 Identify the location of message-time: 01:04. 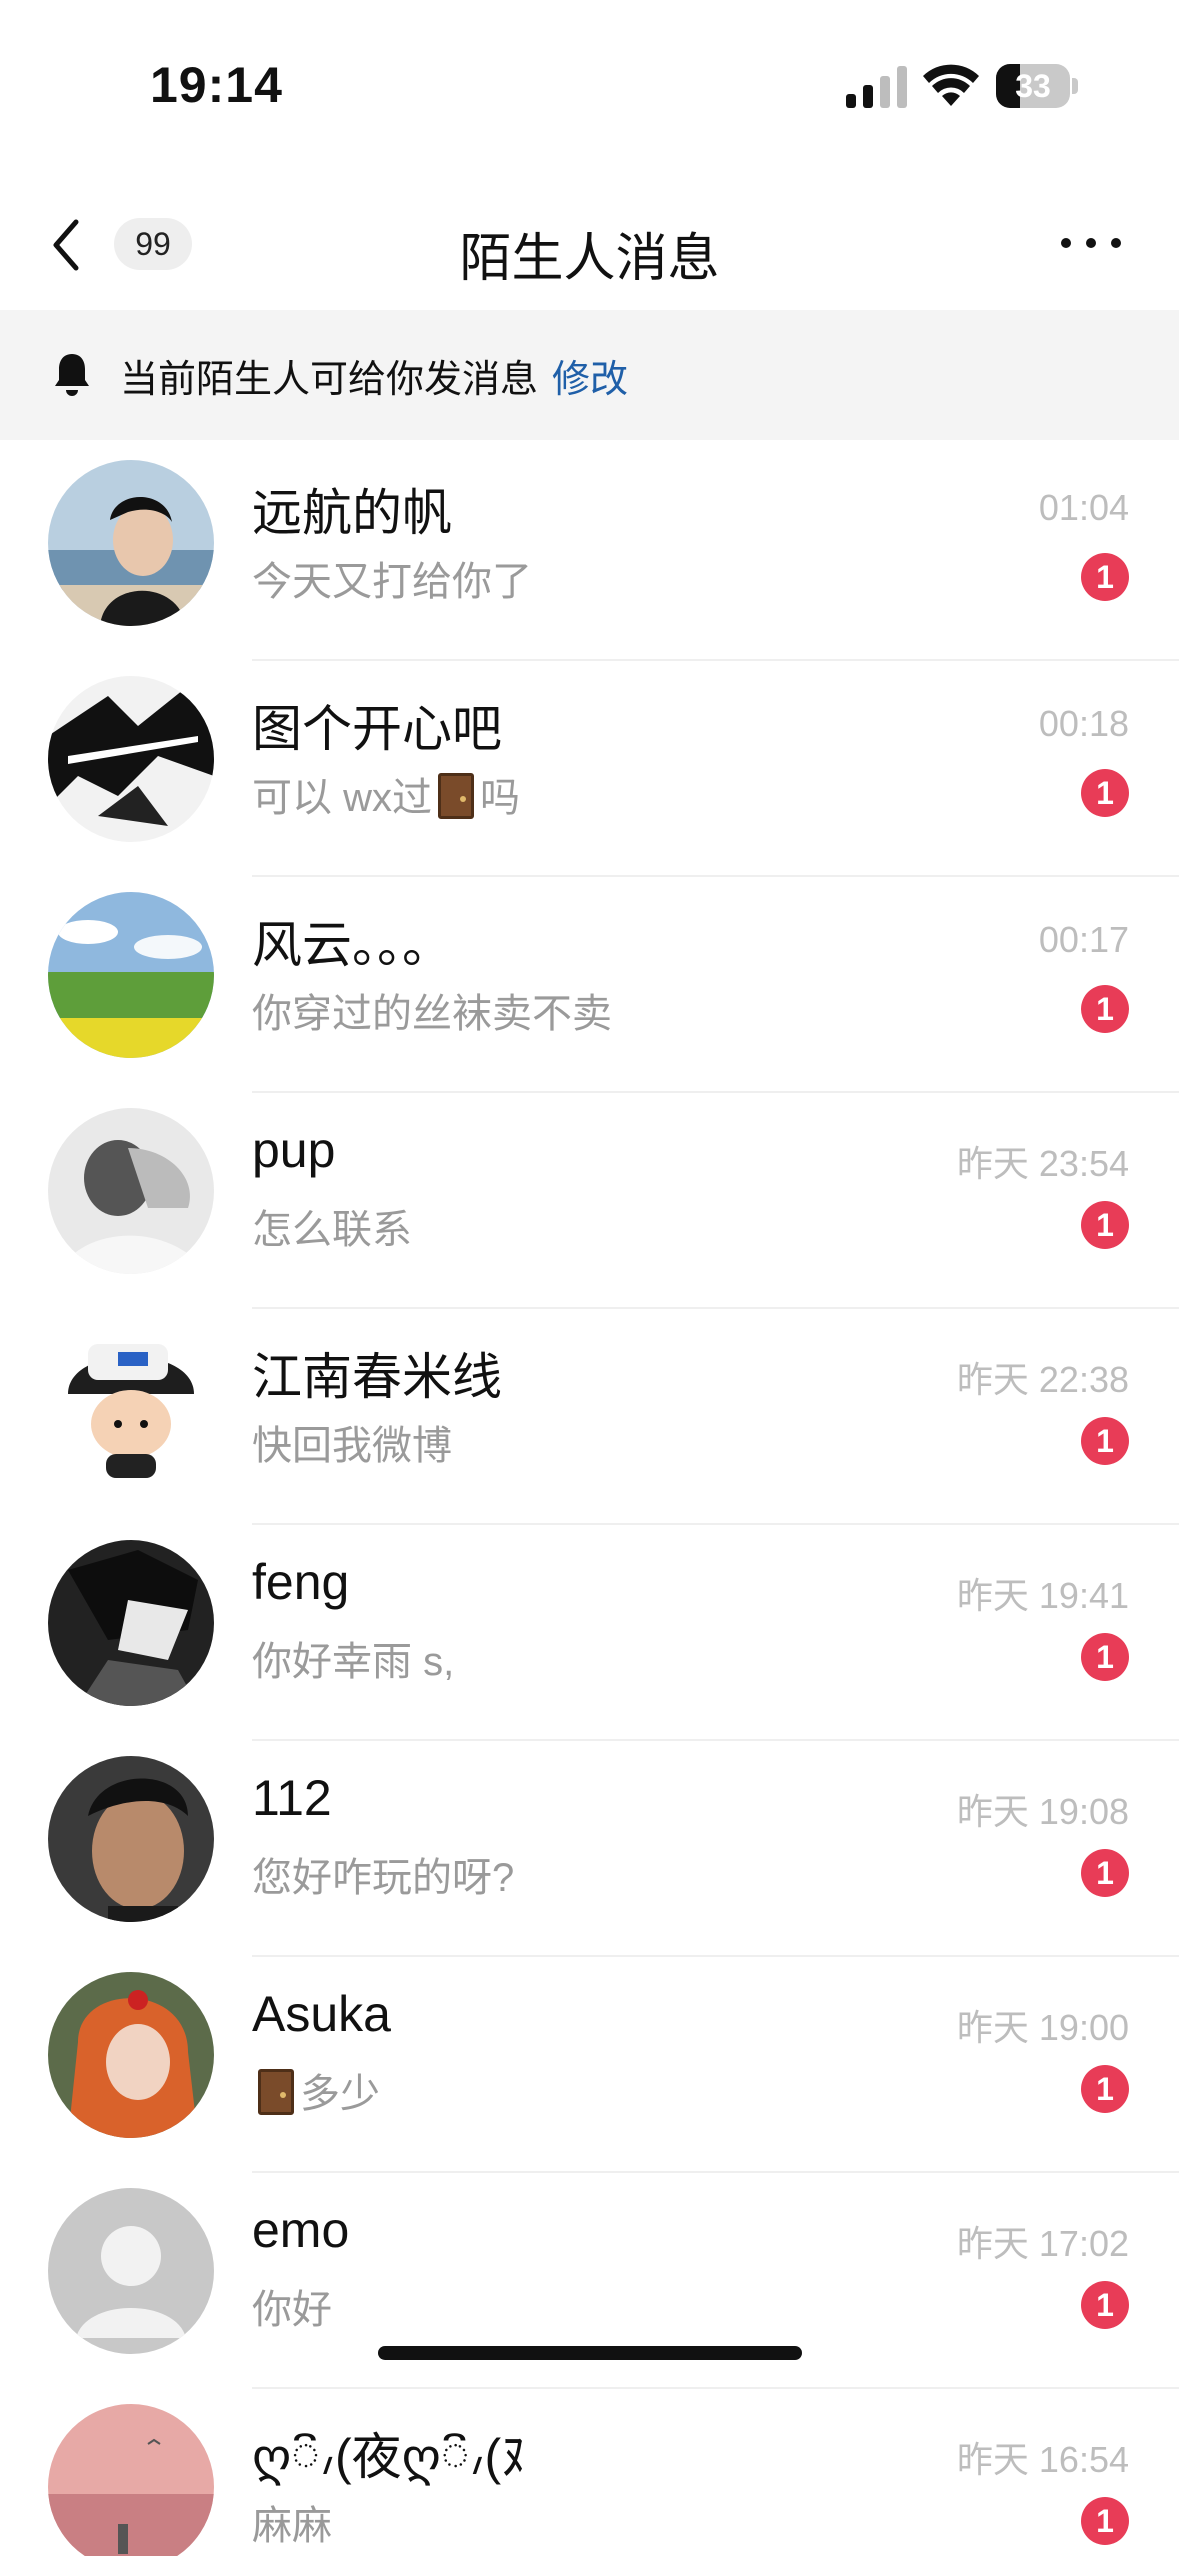
(1083, 507).